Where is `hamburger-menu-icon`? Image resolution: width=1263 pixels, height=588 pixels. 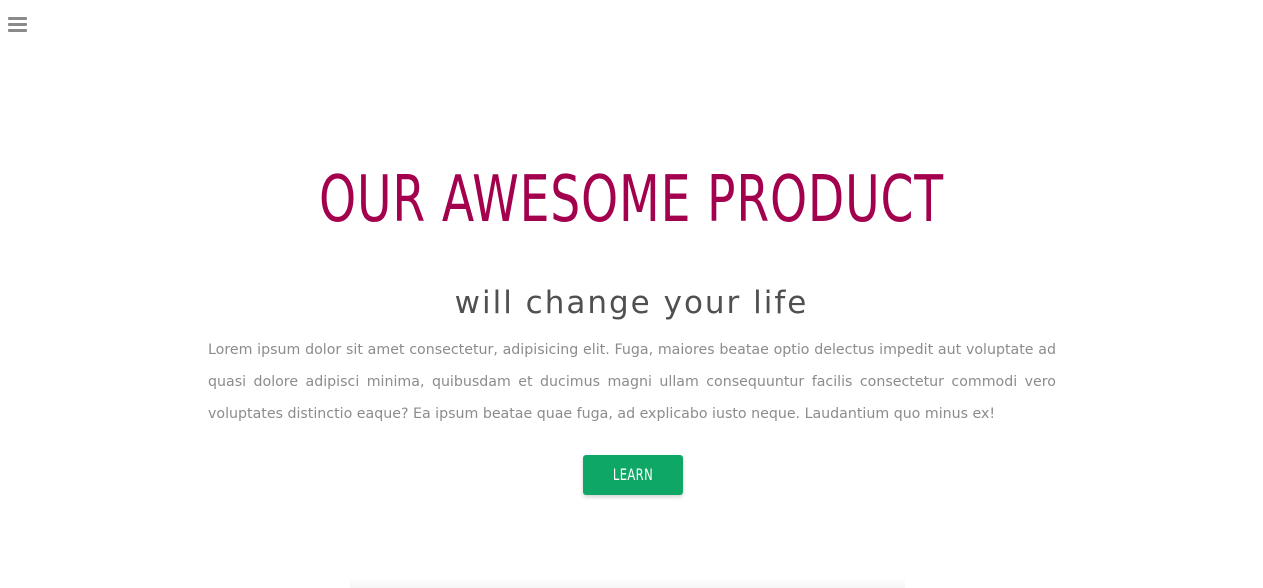 hamburger-menu-icon is located at coordinates (17, 25).